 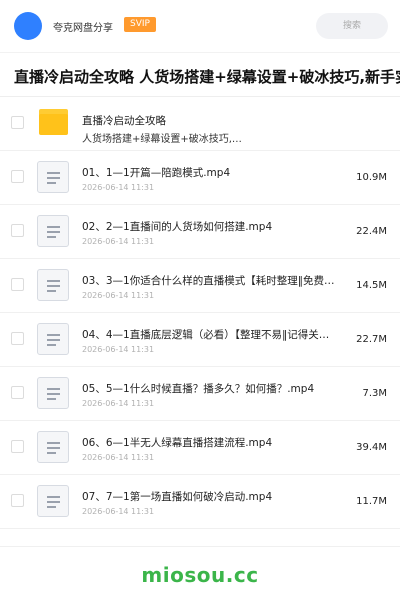 I want to click on file-size: 7.3M, so click(x=374, y=393).